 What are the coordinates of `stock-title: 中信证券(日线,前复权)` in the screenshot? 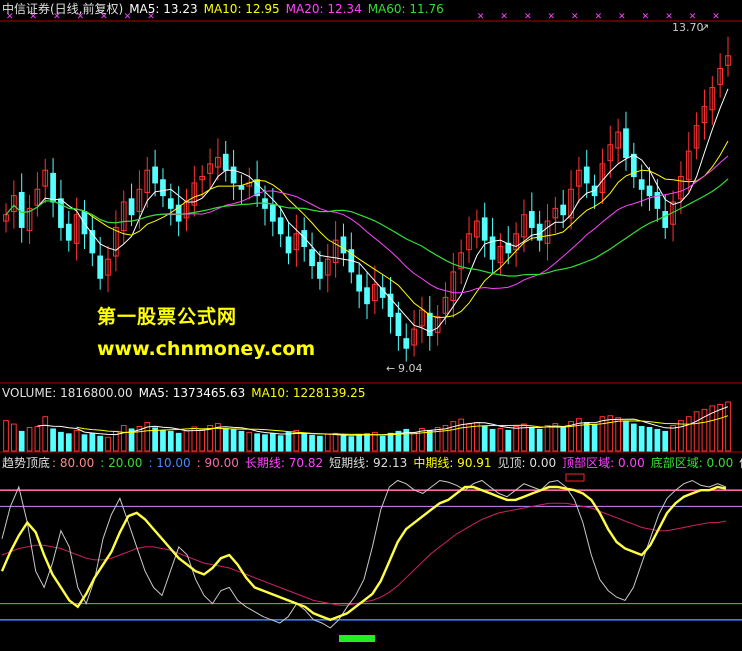 It's located at (63, 9).